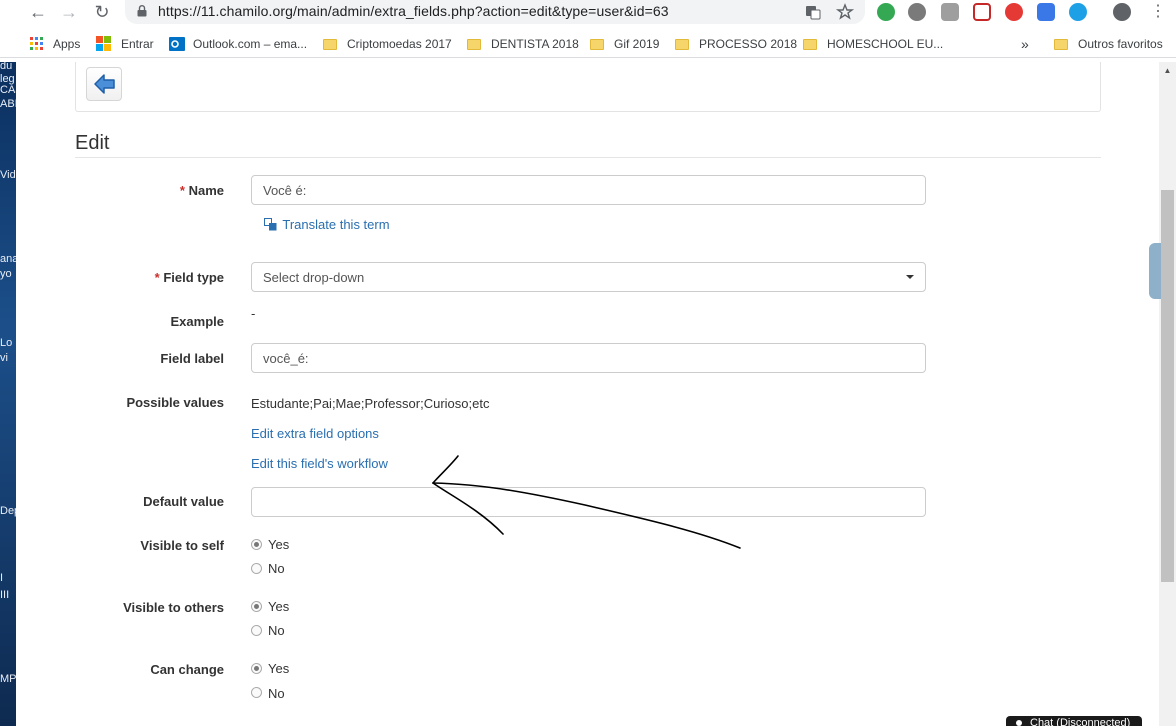  Describe the element at coordinates (256, 692) in the screenshot. I see `can-change-no-radio` at that location.